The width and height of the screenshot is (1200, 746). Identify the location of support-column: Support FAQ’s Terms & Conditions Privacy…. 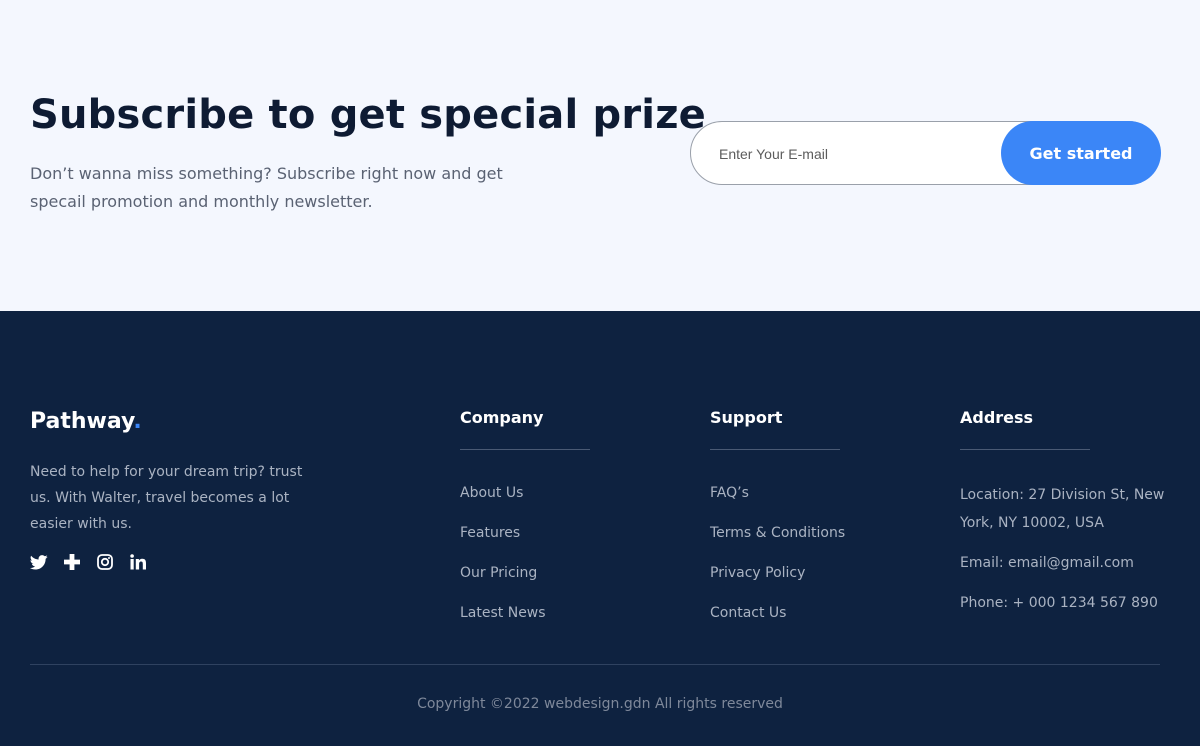
(810, 525).